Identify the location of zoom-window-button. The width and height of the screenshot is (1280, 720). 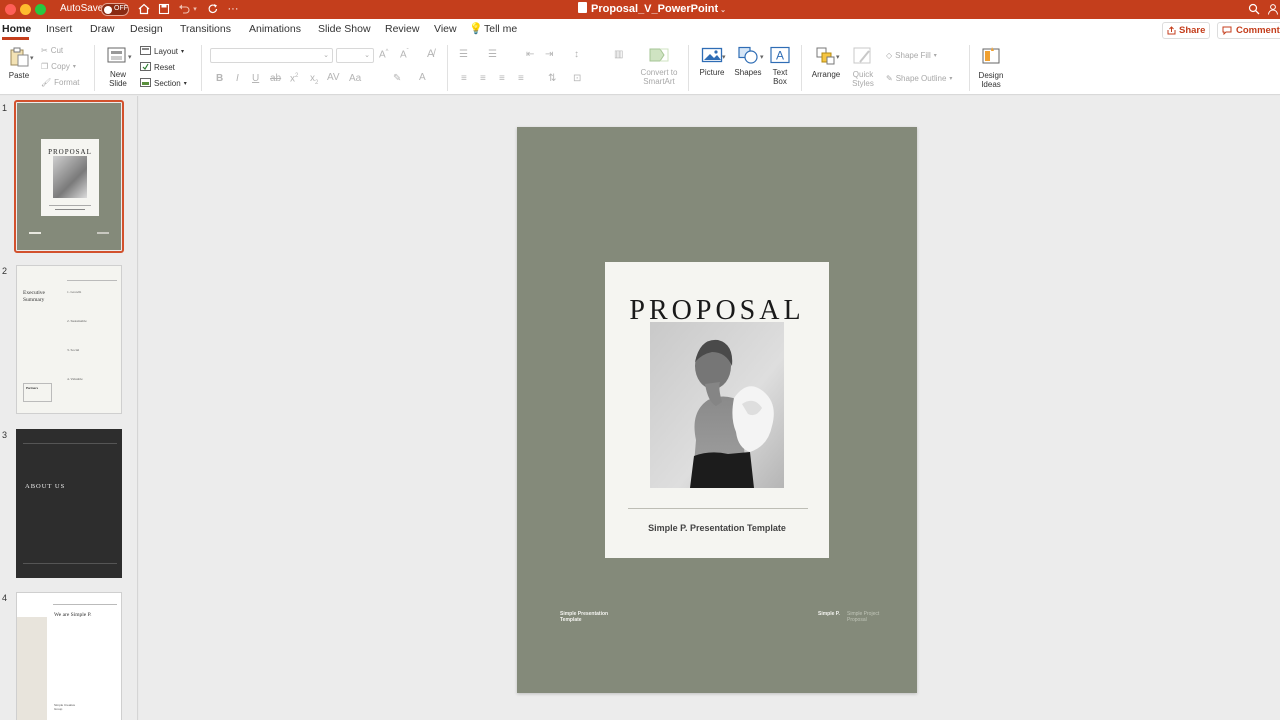
(40, 9).